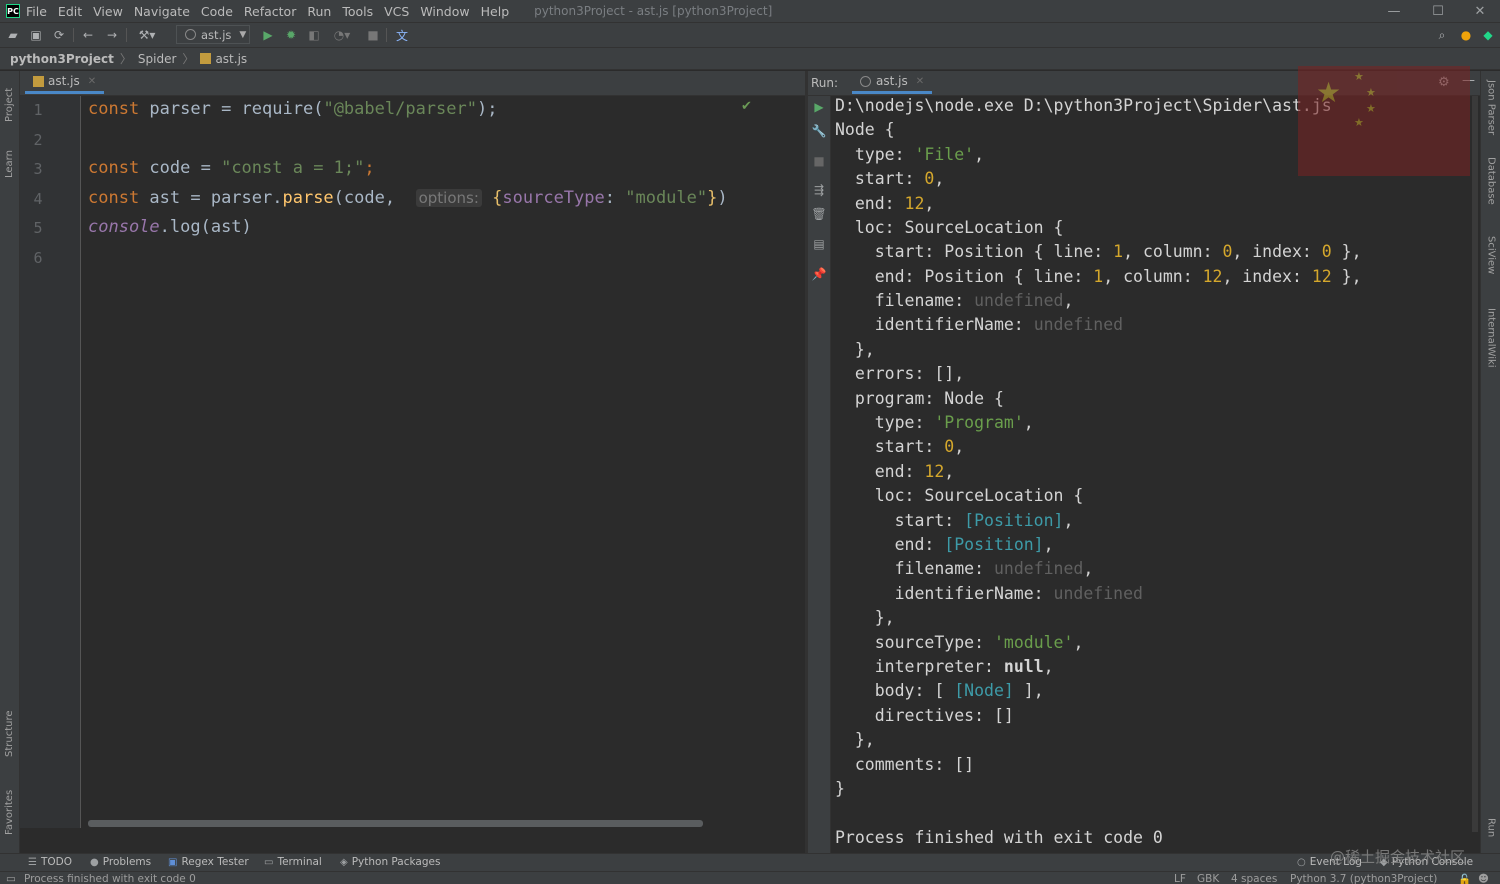 Image resolution: width=1500 pixels, height=884 pixels. What do you see at coordinates (319, 11) in the screenshot?
I see `menu-run: Run` at bounding box center [319, 11].